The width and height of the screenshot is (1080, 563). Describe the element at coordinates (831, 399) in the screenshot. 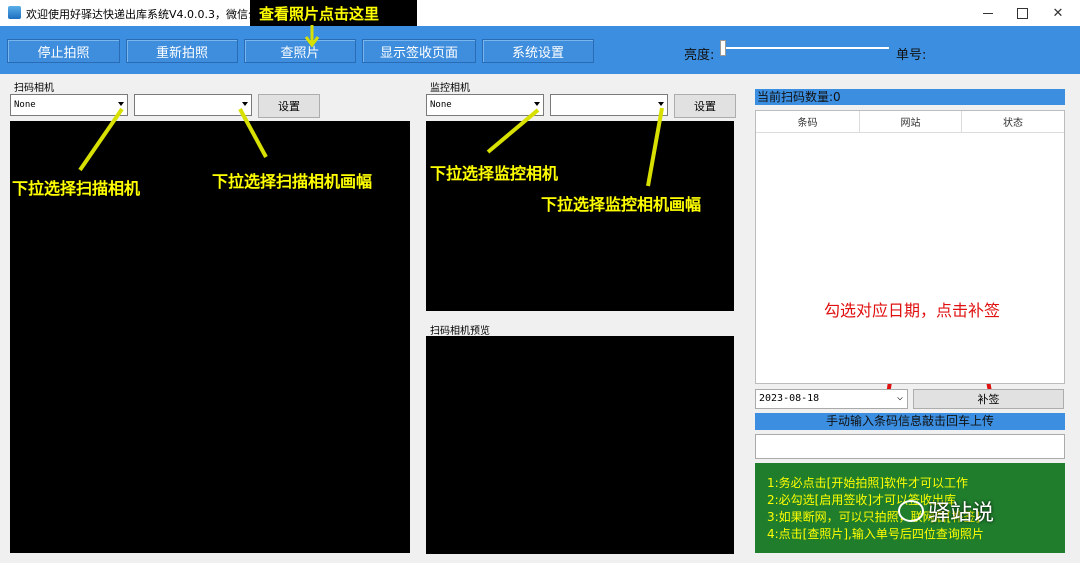

I see `date-picker: 2023-08-18 ⌵` at that location.